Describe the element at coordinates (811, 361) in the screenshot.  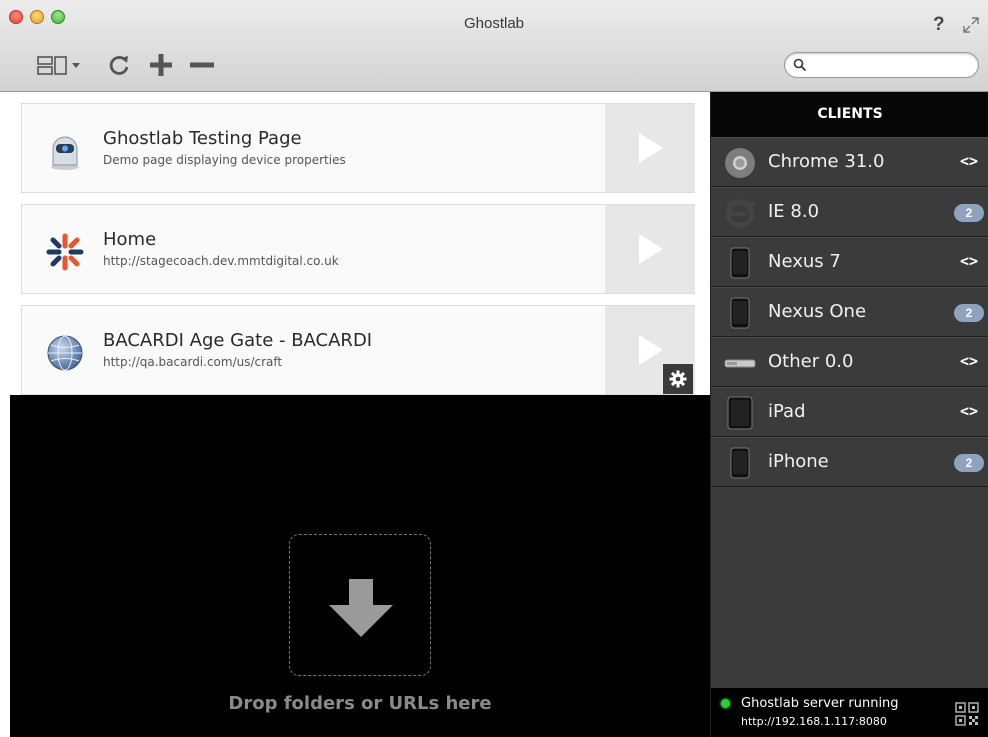
I see `client-name: Other 0.0` at that location.